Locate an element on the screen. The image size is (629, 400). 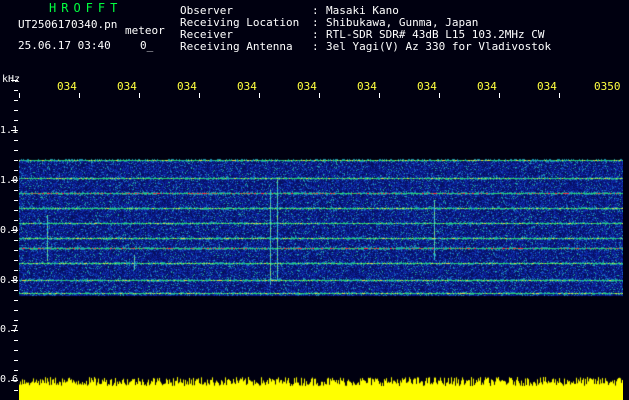
app-title: HROFFT is located at coordinates (86, 8).